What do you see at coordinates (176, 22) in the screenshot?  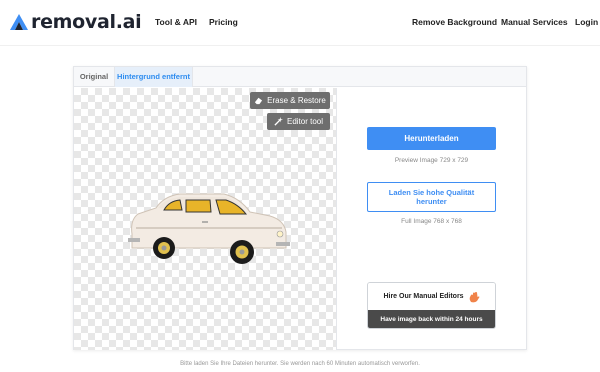 I see `nav-tool-api: Tool & API` at bounding box center [176, 22].